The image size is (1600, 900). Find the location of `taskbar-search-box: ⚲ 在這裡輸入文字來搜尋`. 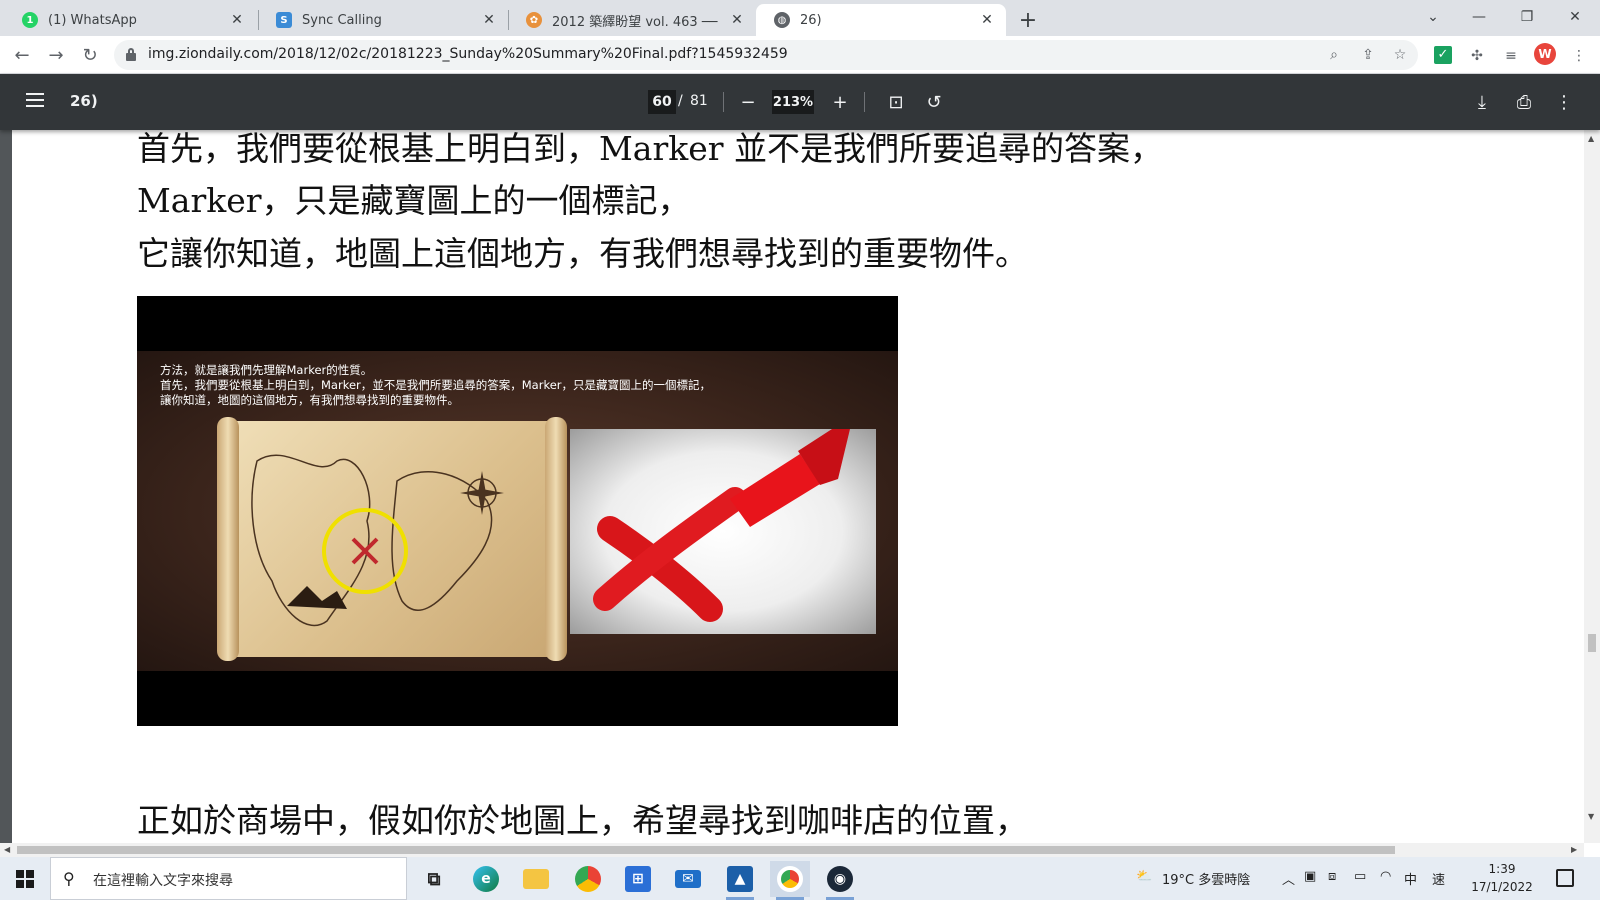

taskbar-search-box: ⚲ 在這裡輸入文字來搜尋 is located at coordinates (228, 878).